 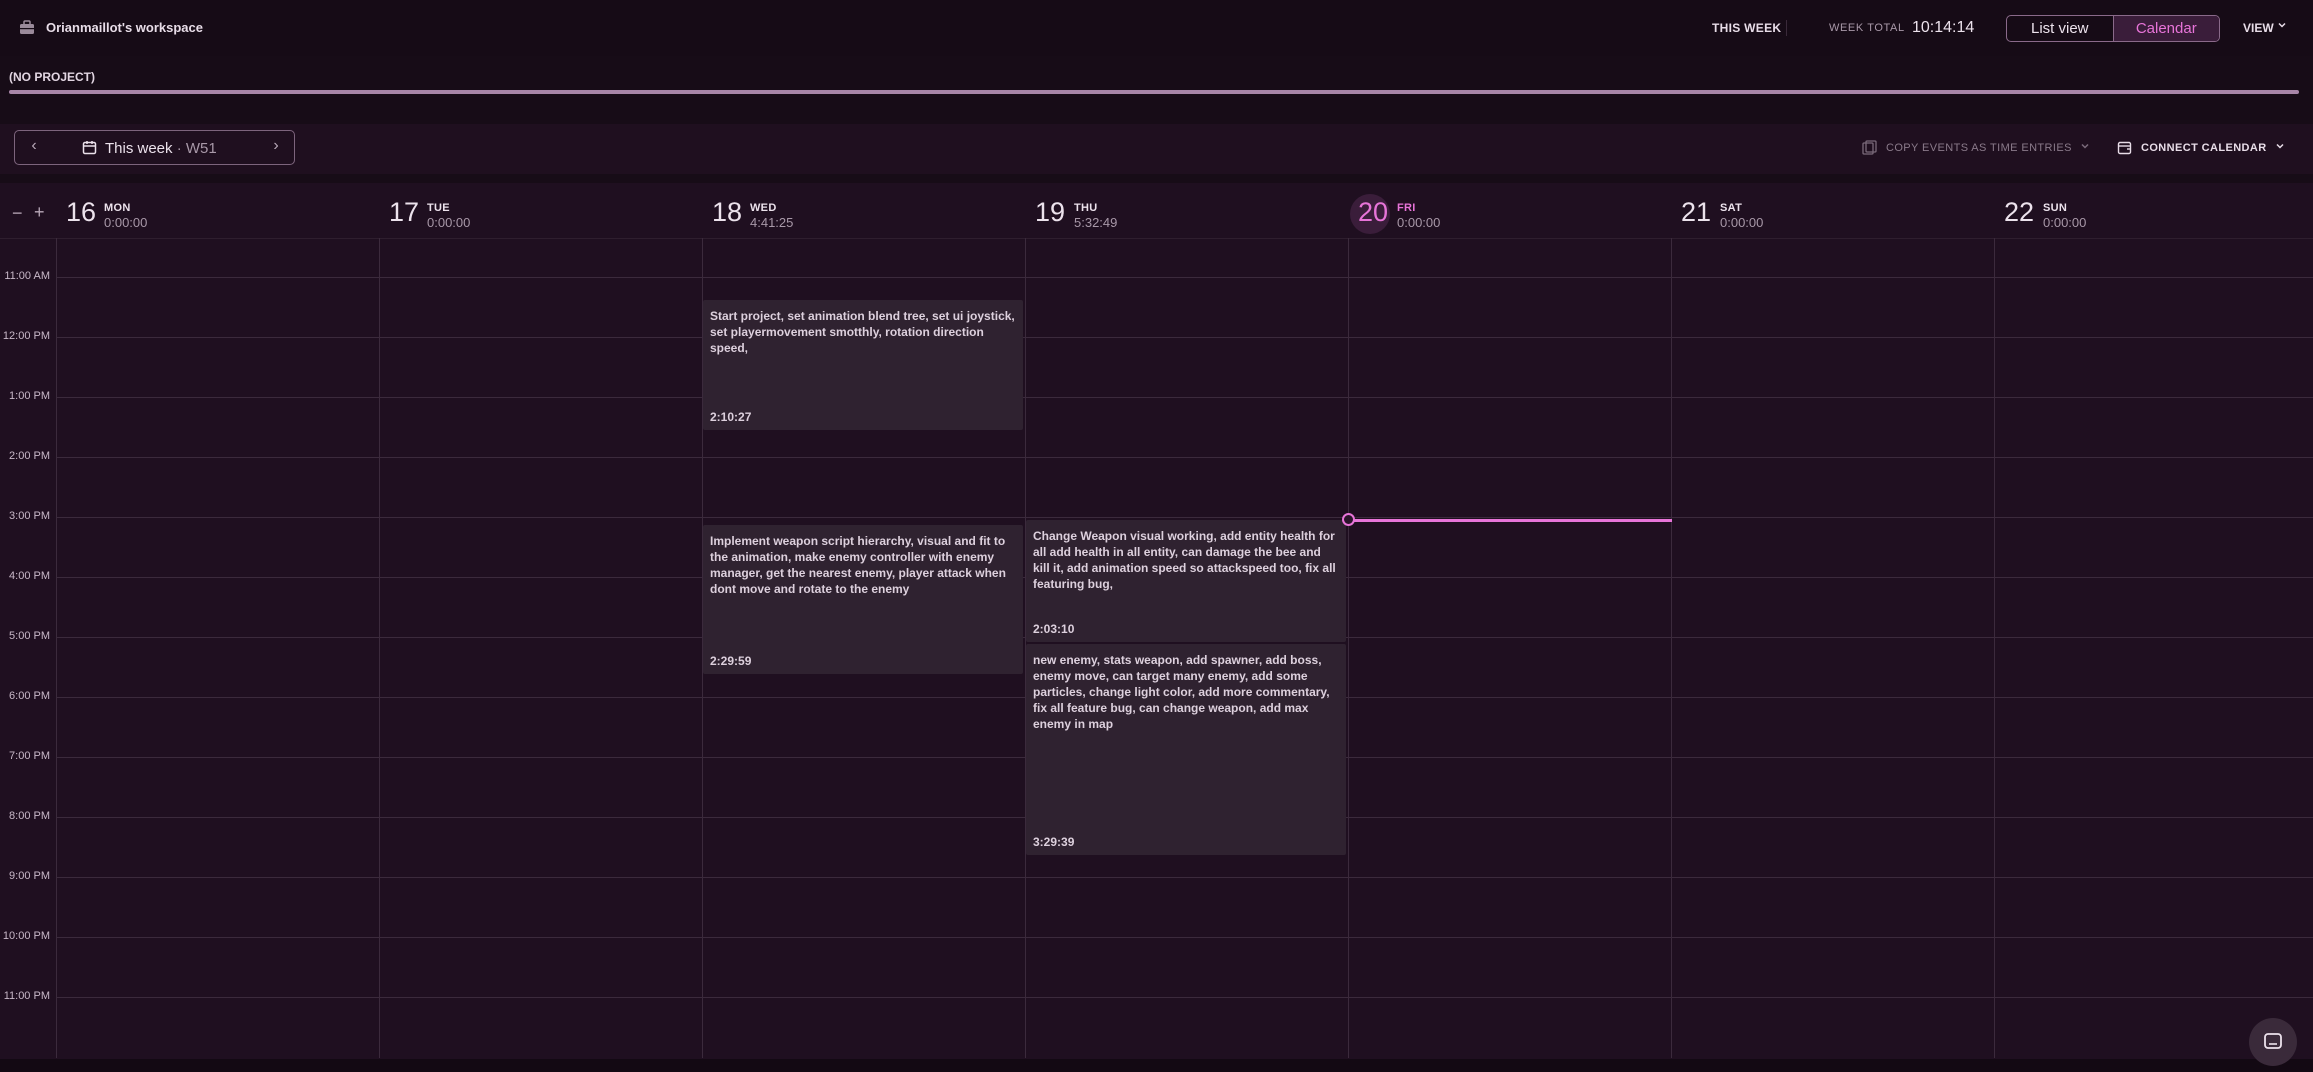 I want to click on day-name: SAT, so click(x=1731, y=208).